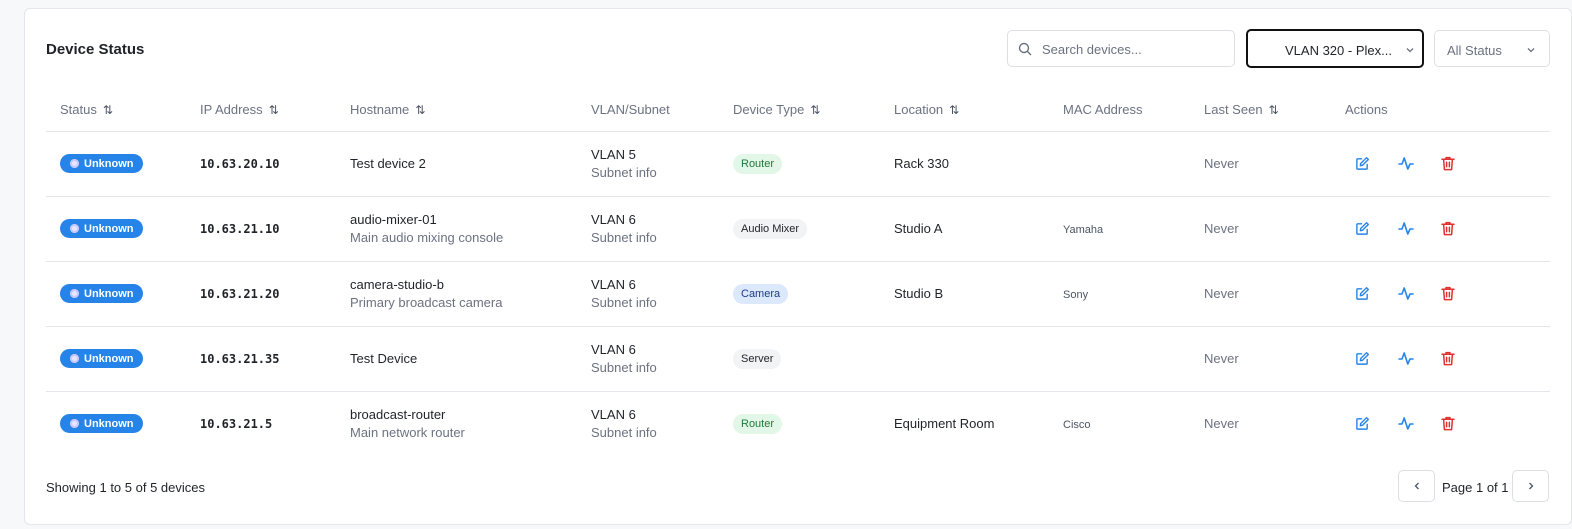 The height and width of the screenshot is (529, 1572). Describe the element at coordinates (1416, 486) in the screenshot. I see `previous-page-button` at that location.